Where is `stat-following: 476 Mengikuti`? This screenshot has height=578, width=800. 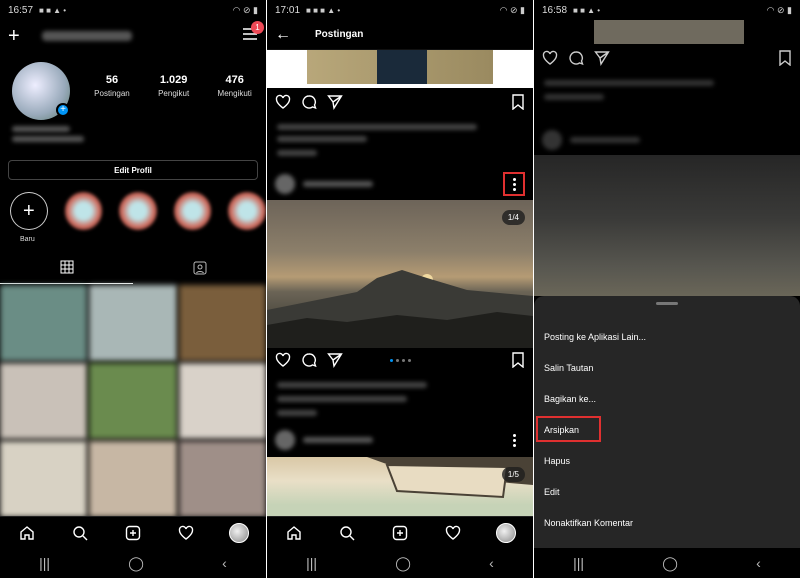
stat-following: 476 Mengikuti is located at coordinates (235, 86).